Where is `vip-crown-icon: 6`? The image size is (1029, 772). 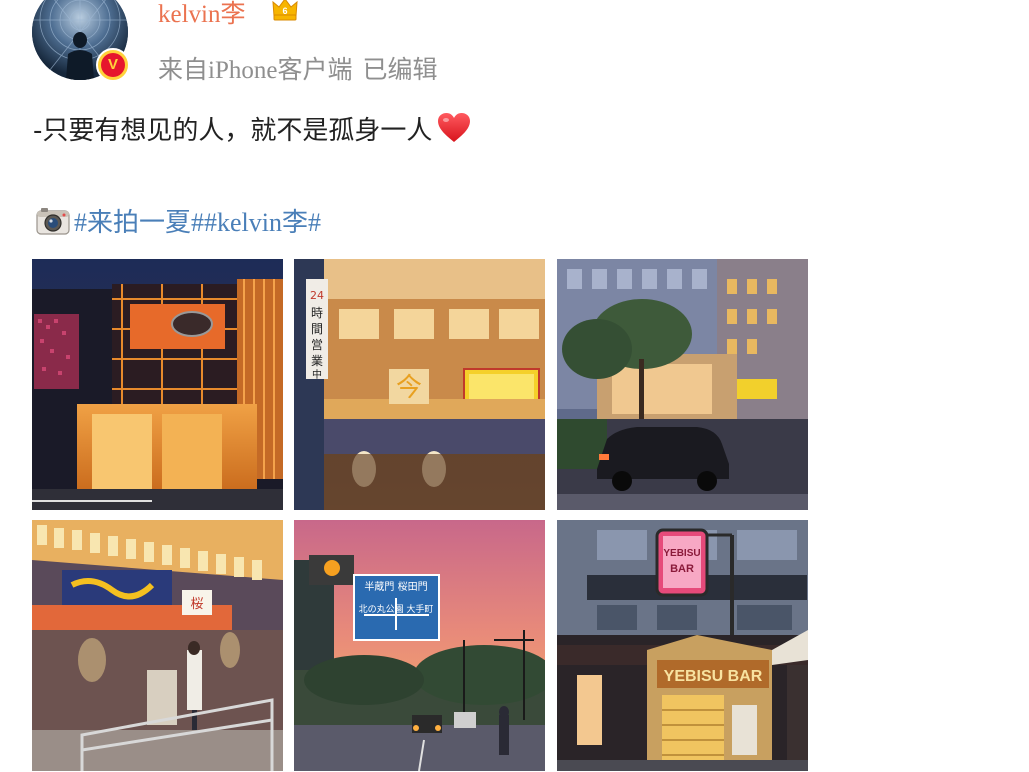
vip-crown-icon: 6 is located at coordinates (285, 12).